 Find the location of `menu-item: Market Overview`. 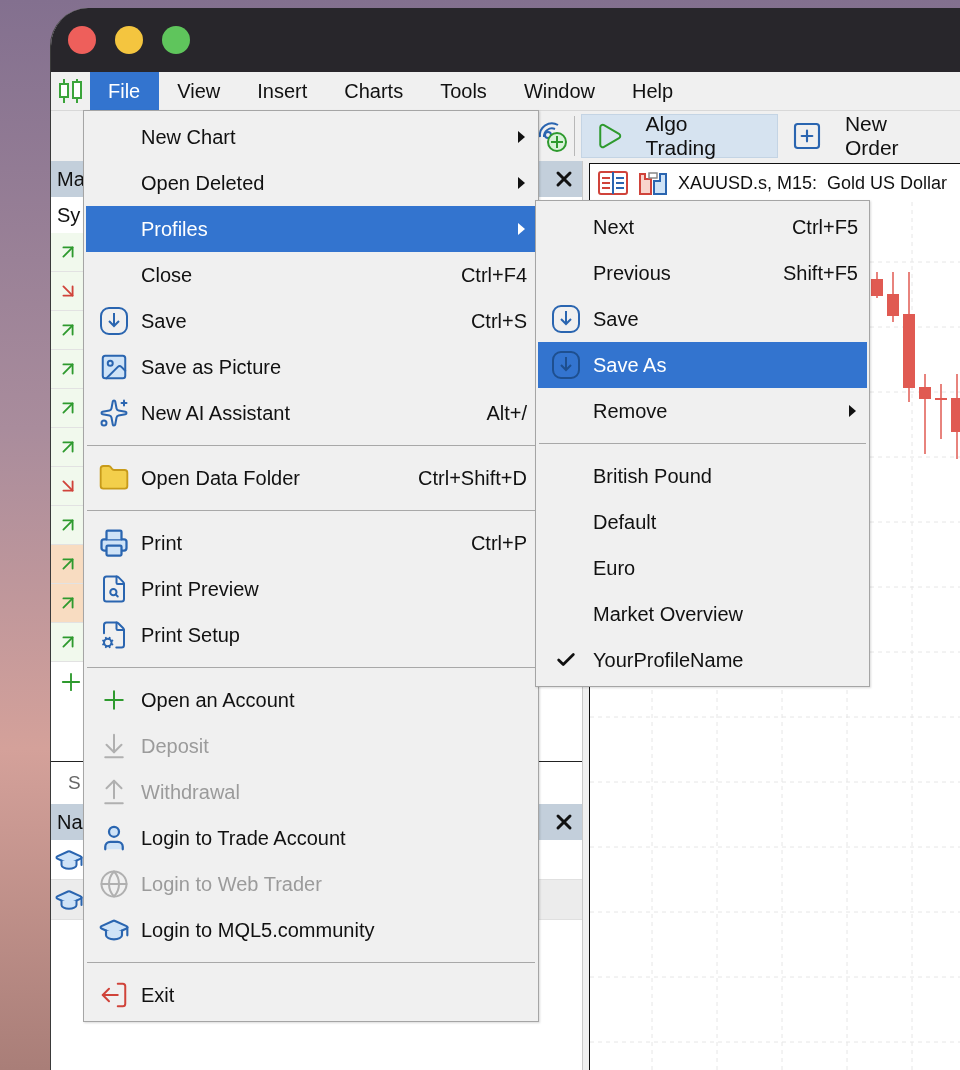

menu-item: Market Overview is located at coordinates (702, 614).